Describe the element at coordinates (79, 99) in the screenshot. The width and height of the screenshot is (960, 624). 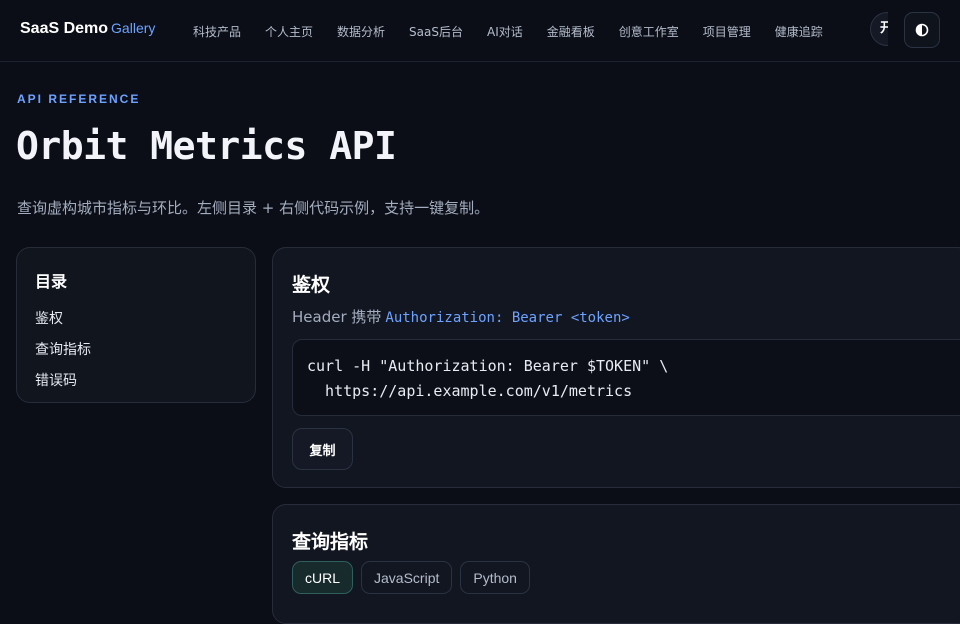
I see `eyebrow: API REFERENCE` at that location.